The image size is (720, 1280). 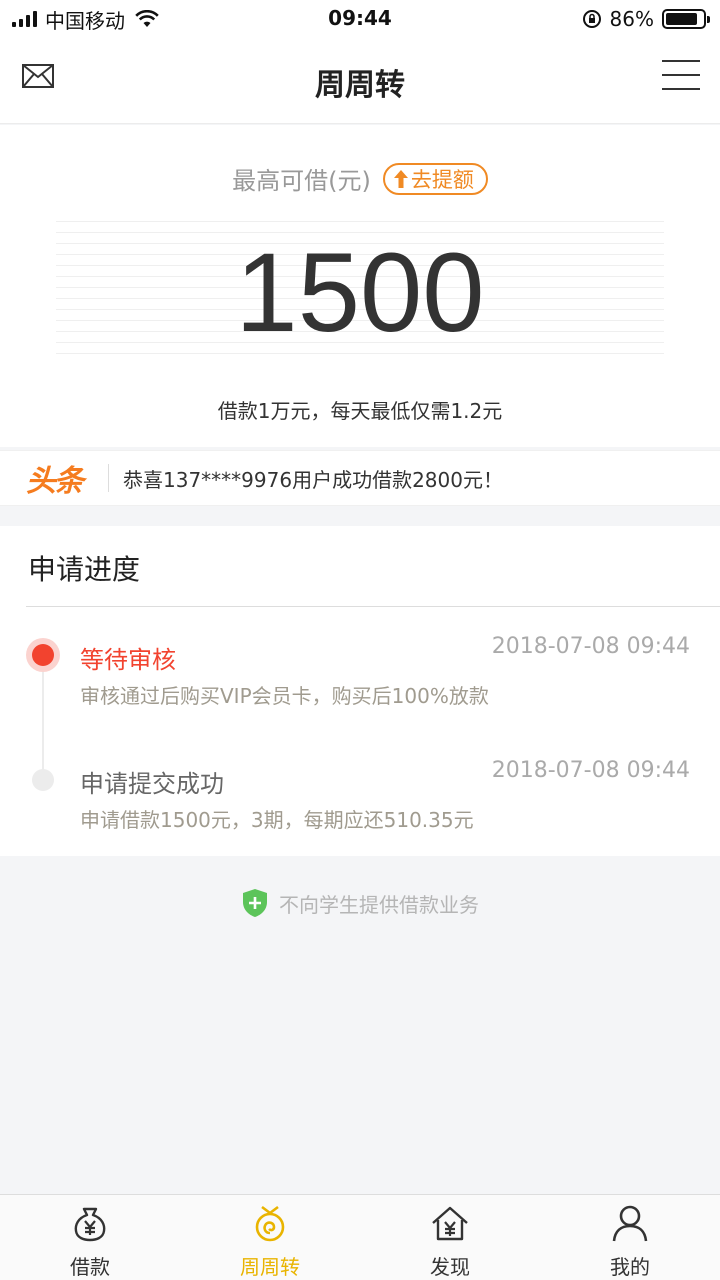 I want to click on tab-bar: 借款 周周转 发现 我的, so click(x=360, y=1237).